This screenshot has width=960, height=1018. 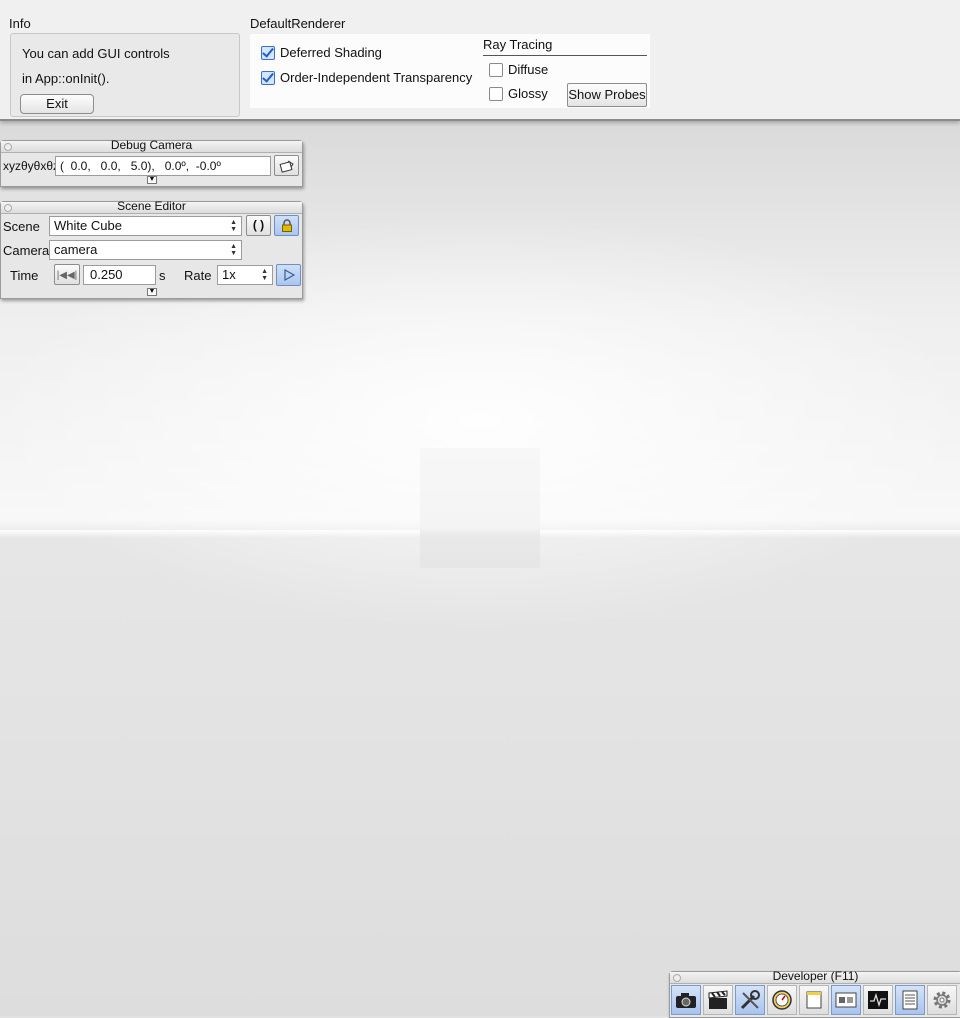 What do you see at coordinates (20, 23) in the screenshot?
I see `info-pane-title: Info` at bounding box center [20, 23].